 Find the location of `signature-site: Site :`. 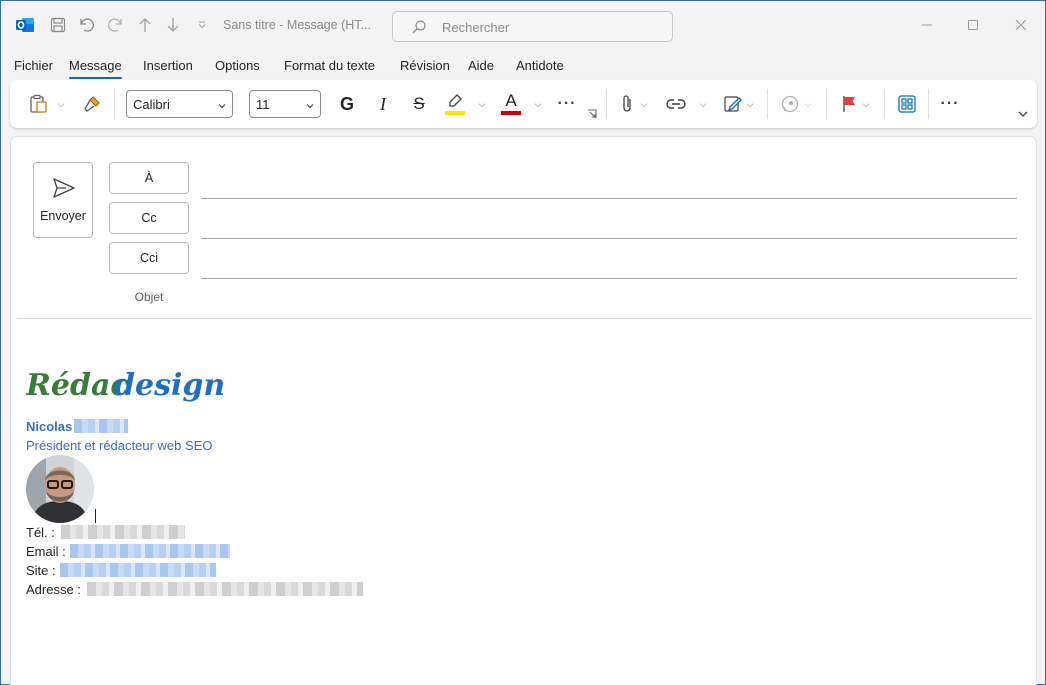

signature-site: Site : is located at coordinates (121, 570).